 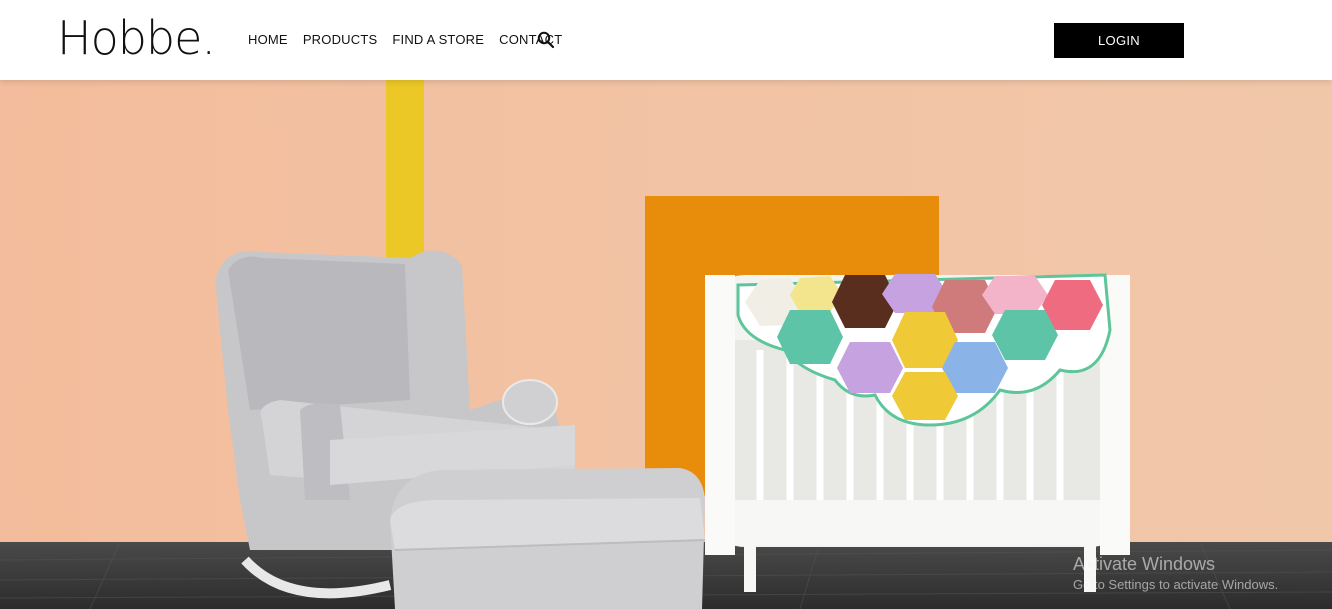 I want to click on nav-home: HOME, so click(x=268, y=40).